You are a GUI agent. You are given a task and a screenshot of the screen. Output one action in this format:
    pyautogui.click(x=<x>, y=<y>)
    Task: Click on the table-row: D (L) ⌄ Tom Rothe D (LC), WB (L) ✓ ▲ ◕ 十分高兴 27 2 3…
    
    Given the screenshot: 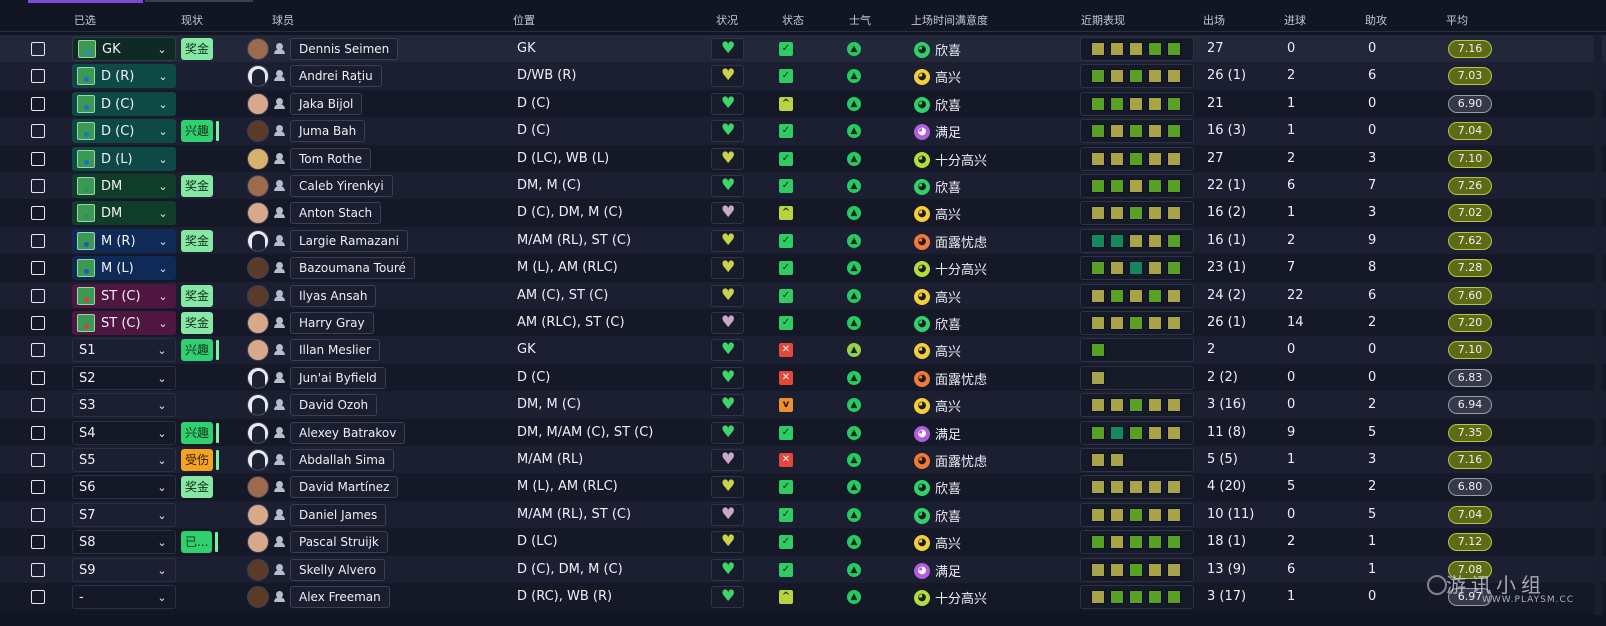 What is the action you would take?
    pyautogui.click(x=803, y=159)
    